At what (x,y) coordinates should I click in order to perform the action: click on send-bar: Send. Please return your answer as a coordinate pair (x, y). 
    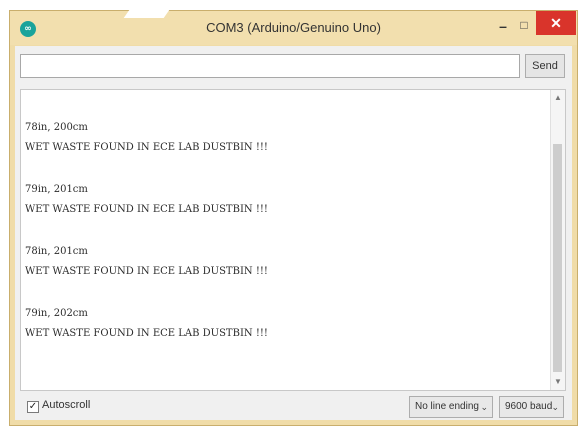
    Looking at the image, I should click on (293, 63).